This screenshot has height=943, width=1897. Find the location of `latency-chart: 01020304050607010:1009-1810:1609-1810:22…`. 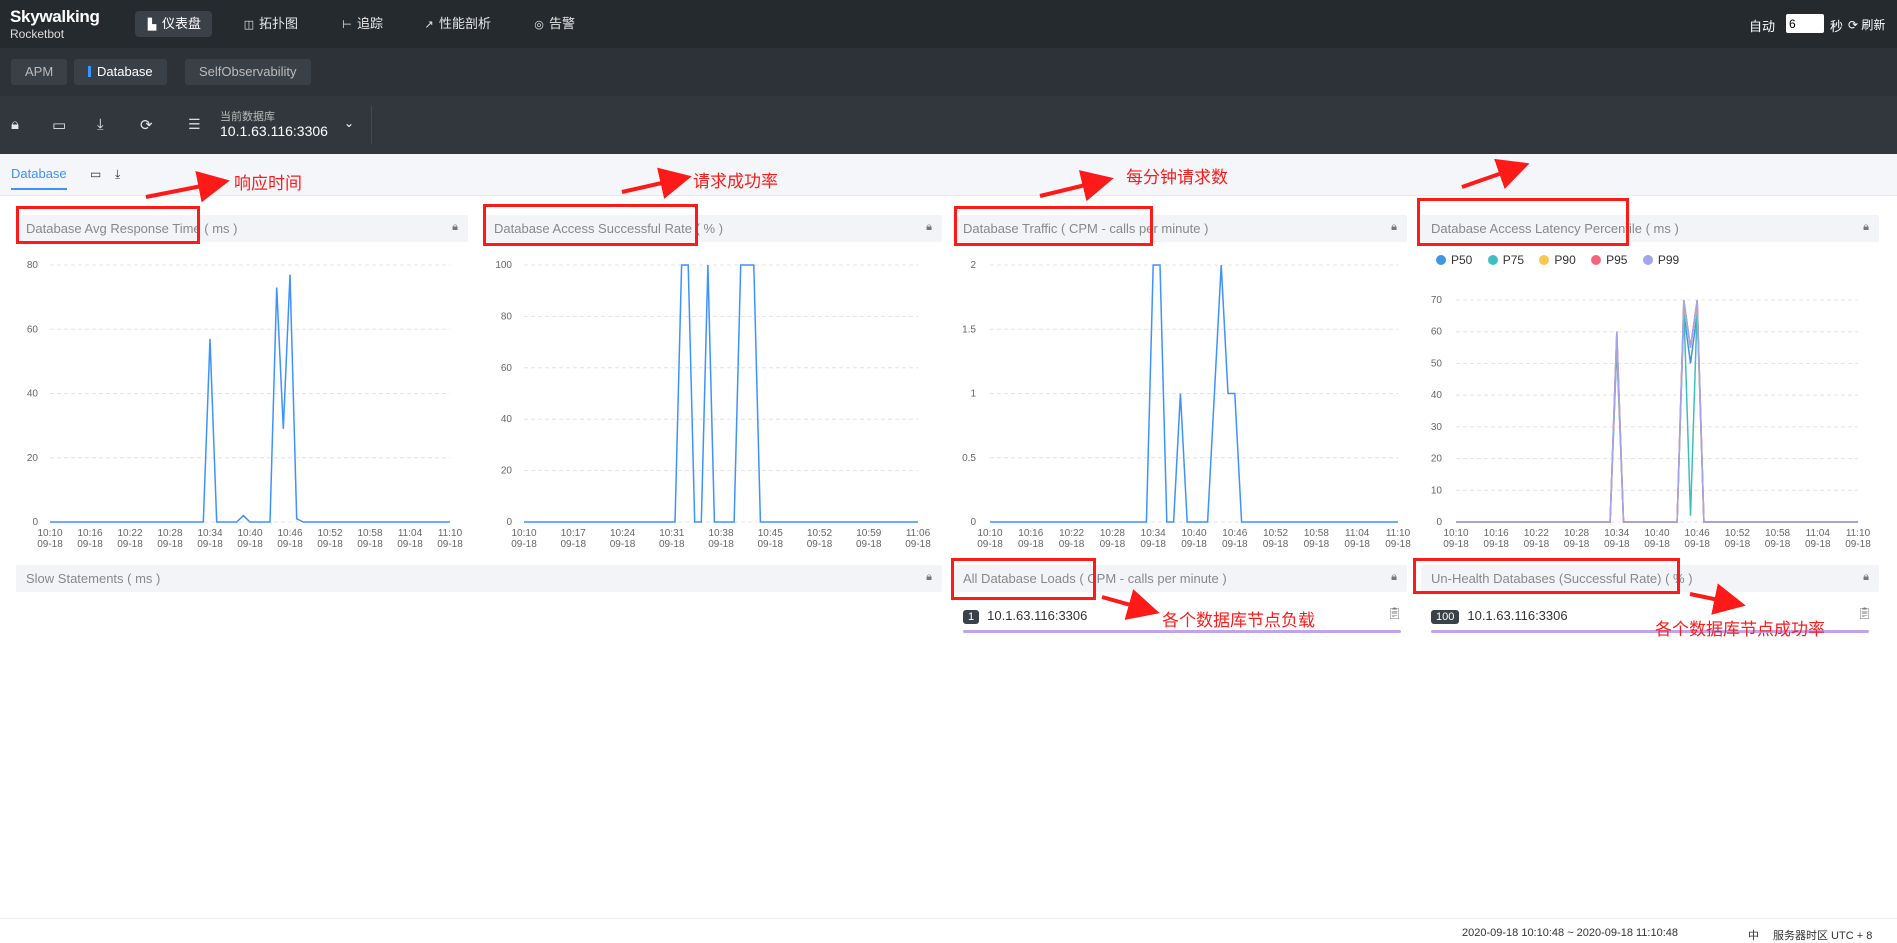

latency-chart: 01020304050607010:1009-1810:1609-1810:22… is located at coordinates (1651, 422).